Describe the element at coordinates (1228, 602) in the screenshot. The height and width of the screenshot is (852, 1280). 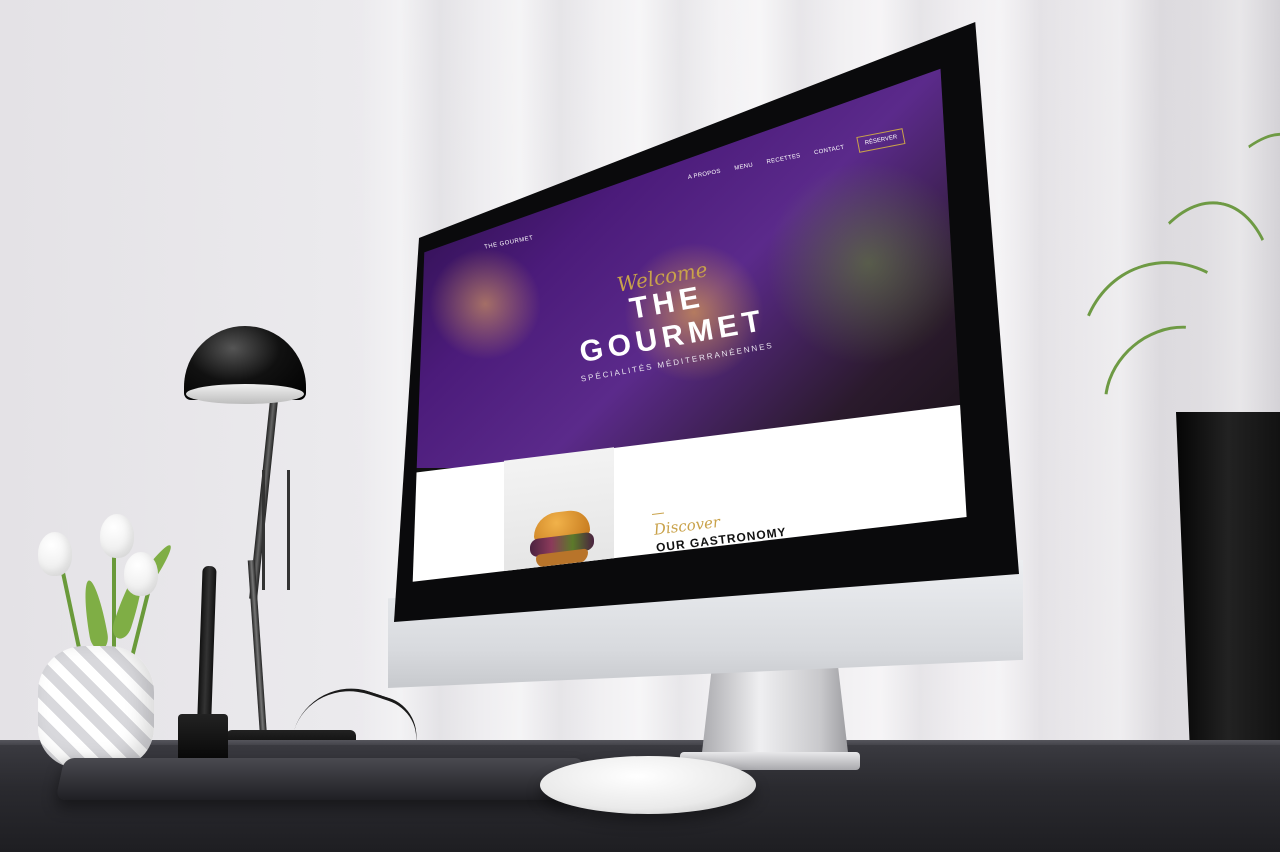
I see `plant-pot` at that location.